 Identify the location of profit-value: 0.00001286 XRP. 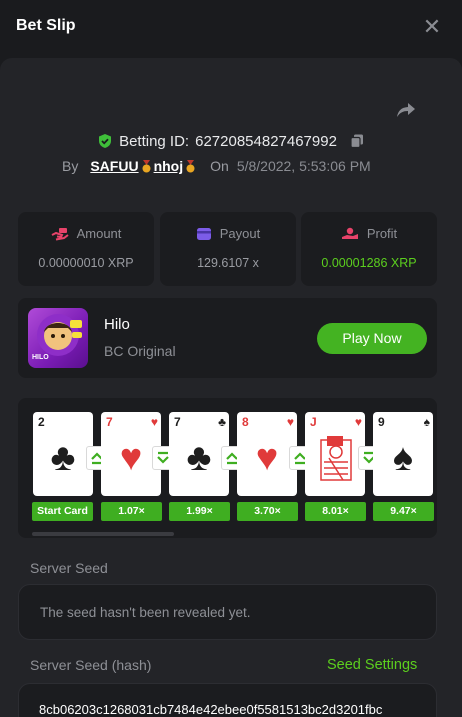
(369, 263).